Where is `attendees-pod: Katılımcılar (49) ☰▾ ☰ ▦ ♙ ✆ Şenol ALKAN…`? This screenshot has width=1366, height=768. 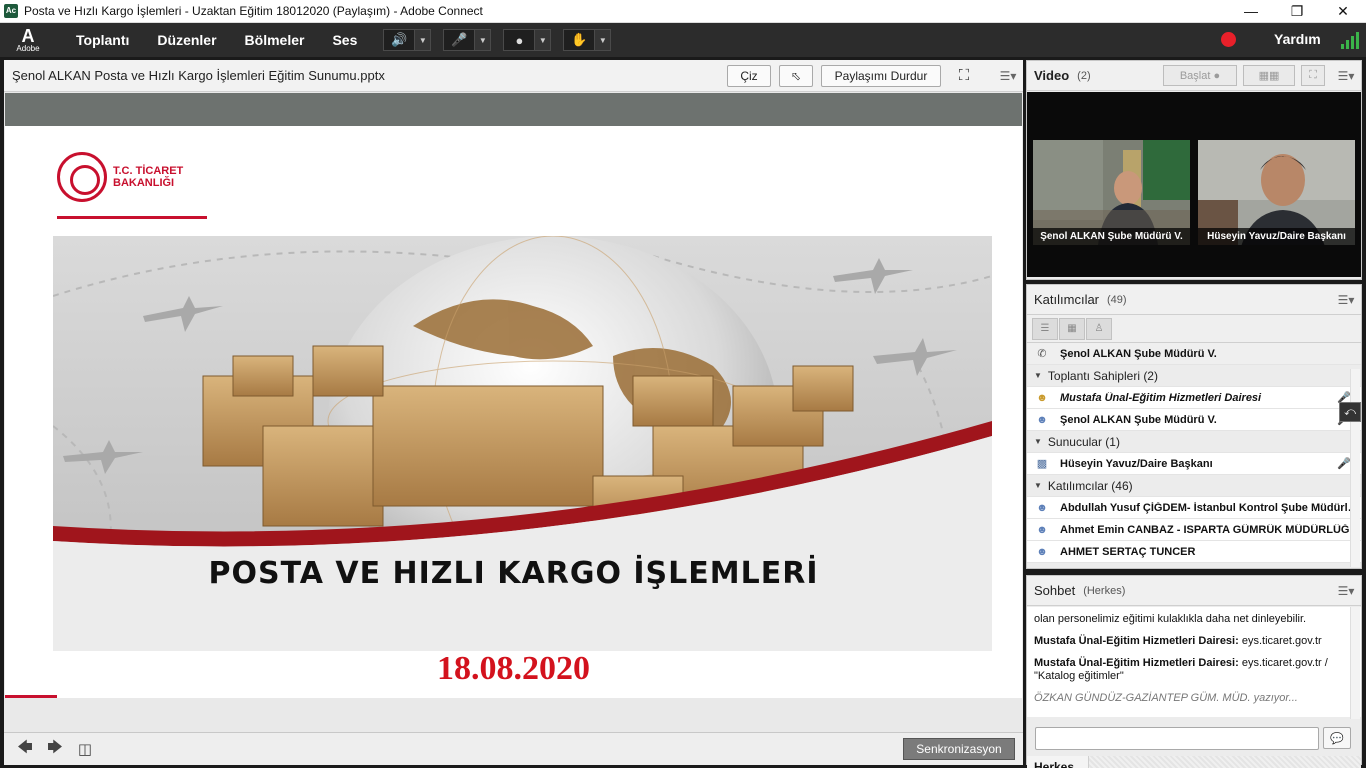 attendees-pod: Katılımcılar (49) ☰▾ ☰ ▦ ♙ ✆ Şenol ALKAN… is located at coordinates (1194, 426).